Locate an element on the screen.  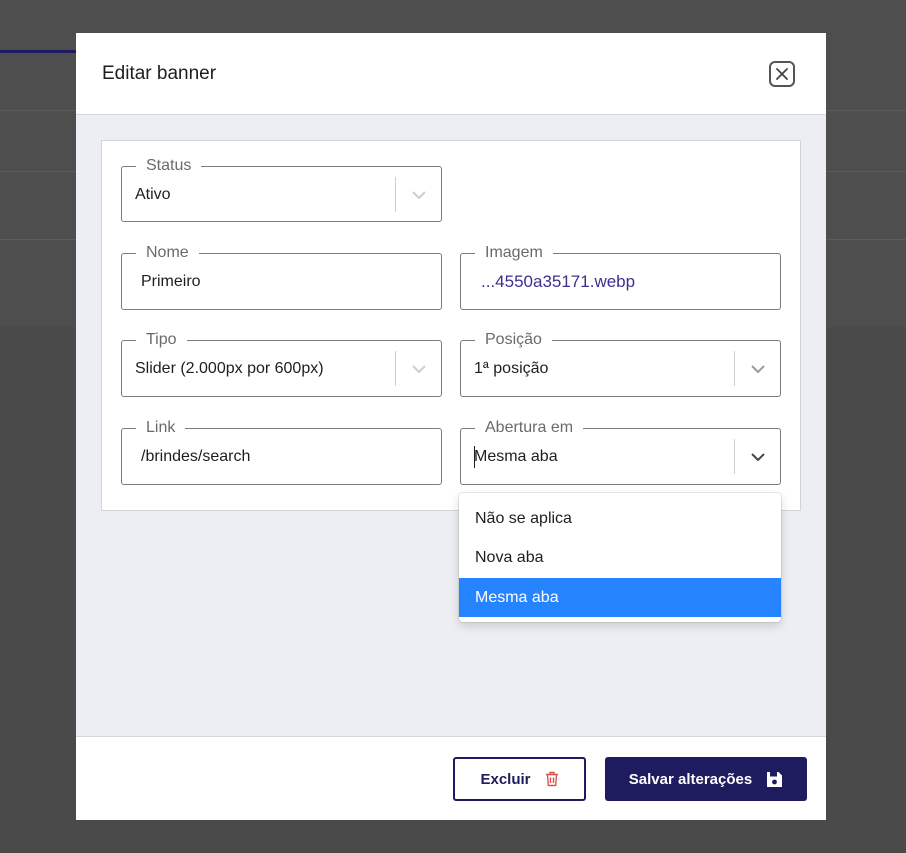
modal-footer: Excluir Salvar alterações is located at coordinates (451, 778).